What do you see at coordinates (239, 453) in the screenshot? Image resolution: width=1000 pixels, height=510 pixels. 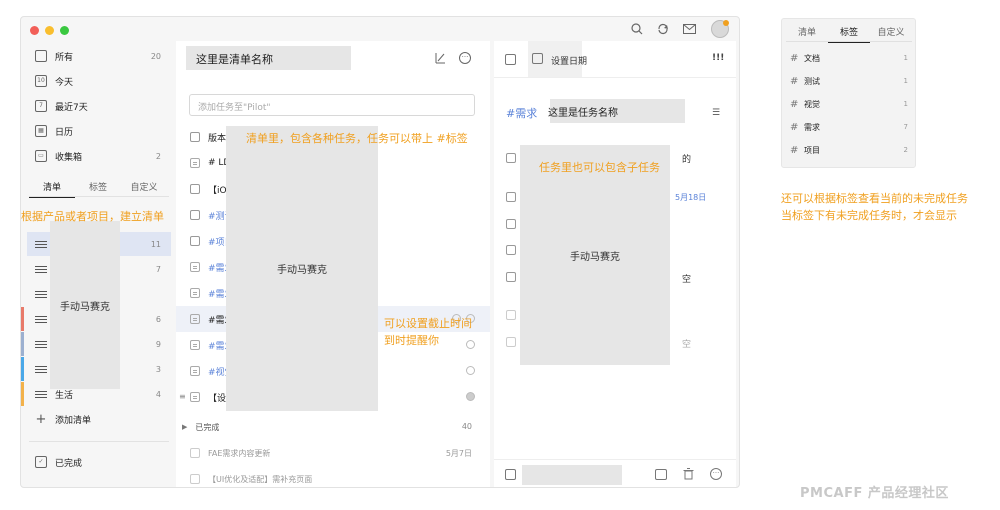 I see `task-title: FAE需求内容更新` at bounding box center [239, 453].